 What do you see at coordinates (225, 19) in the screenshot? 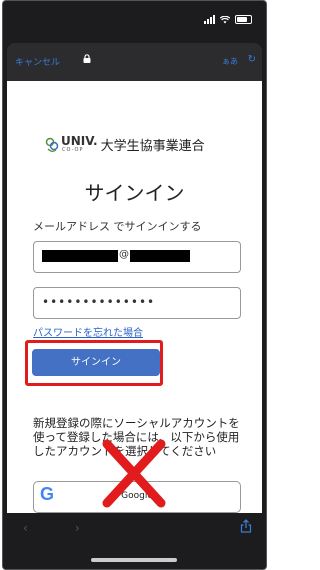
I see `wifi-icon` at bounding box center [225, 19].